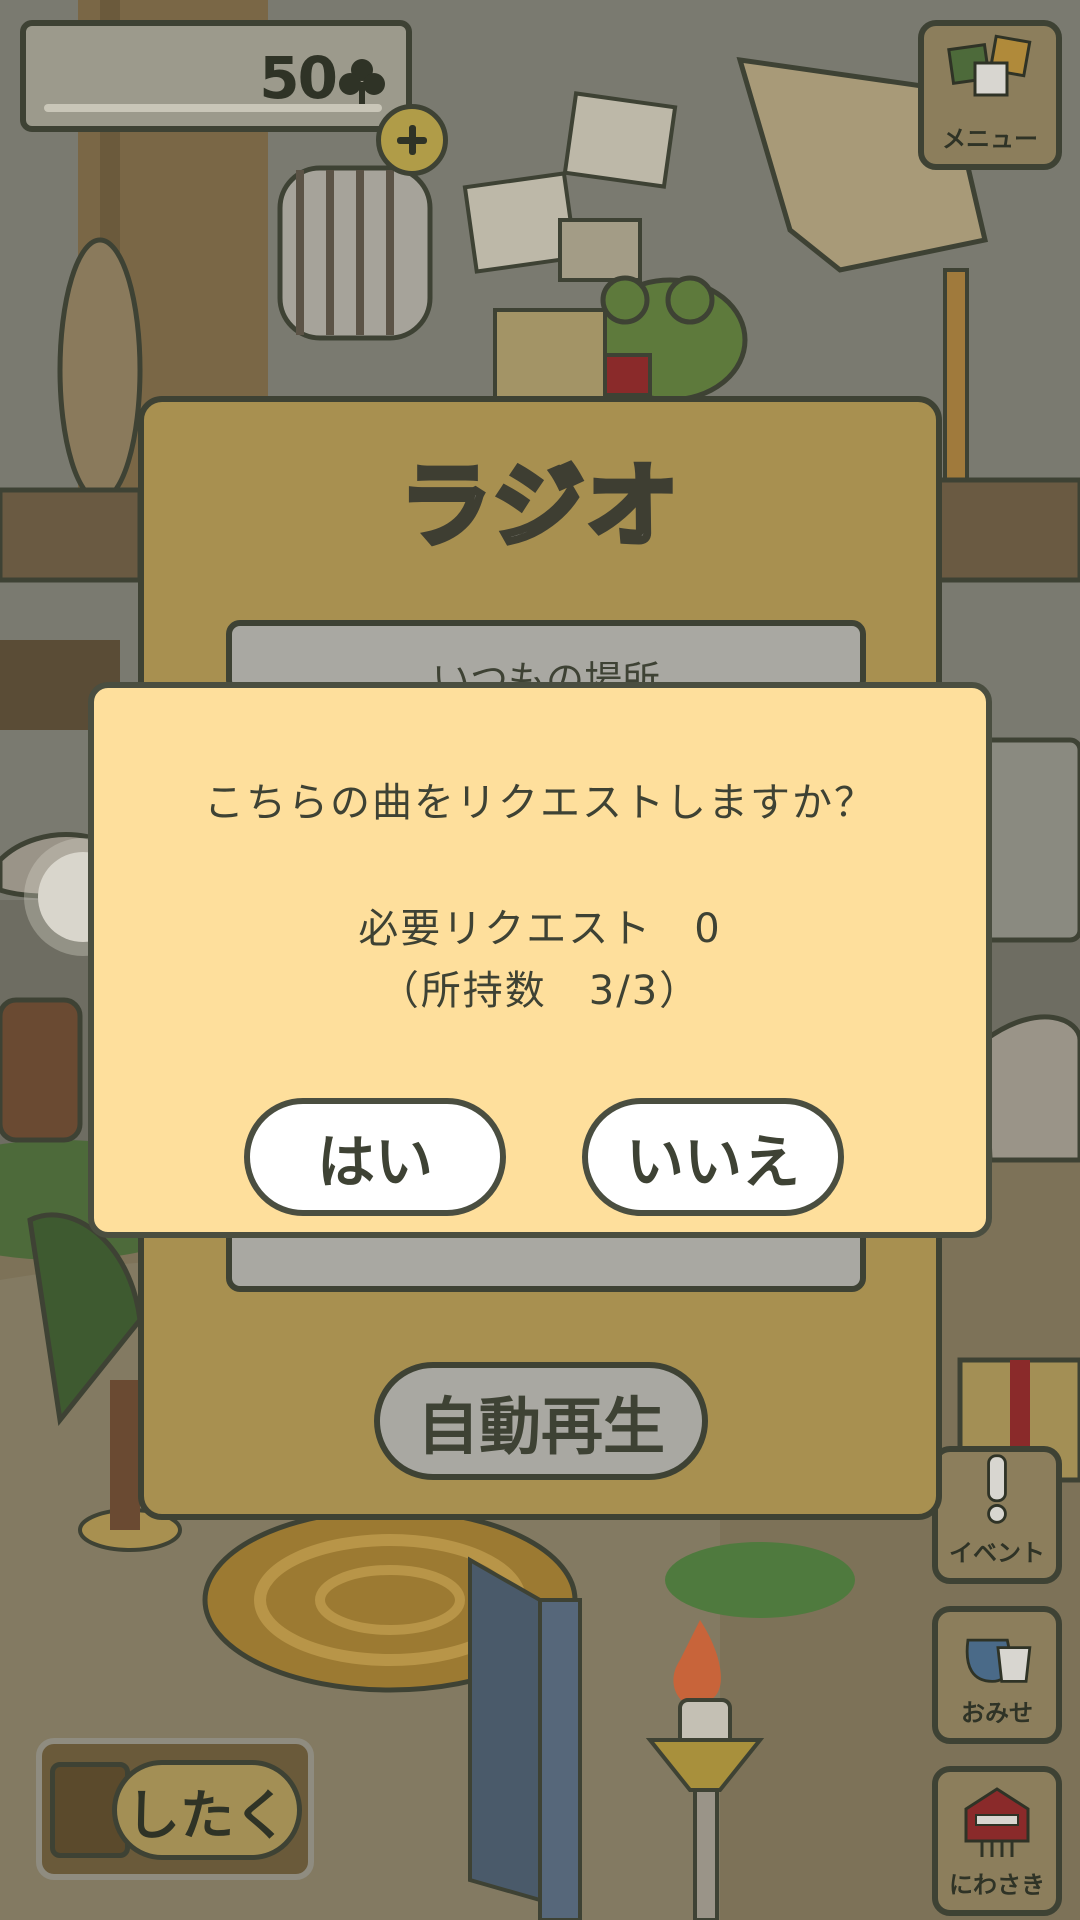 The image size is (1080, 1920). I want to click on autoplay-label: 自動再生, so click(540, 1426).